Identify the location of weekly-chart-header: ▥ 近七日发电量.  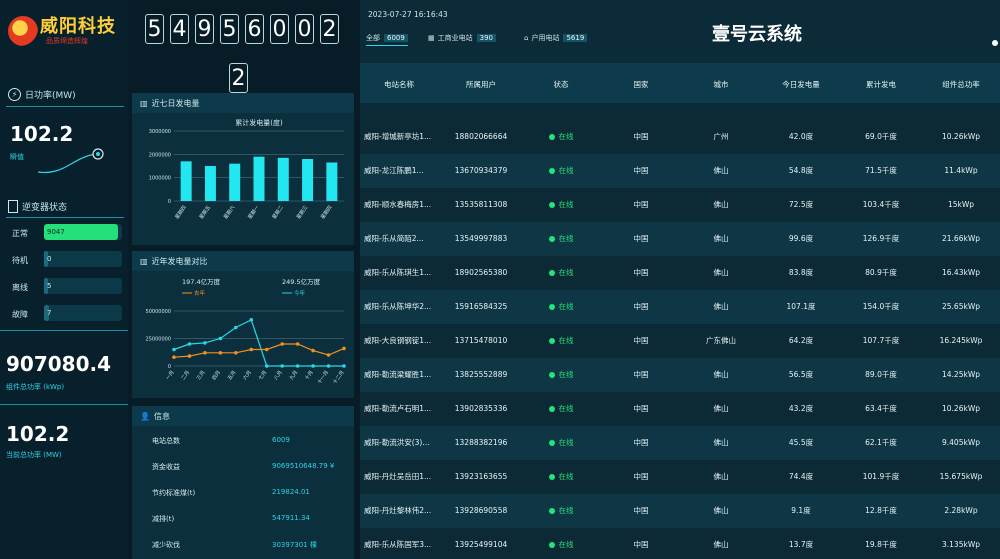
(243, 103).